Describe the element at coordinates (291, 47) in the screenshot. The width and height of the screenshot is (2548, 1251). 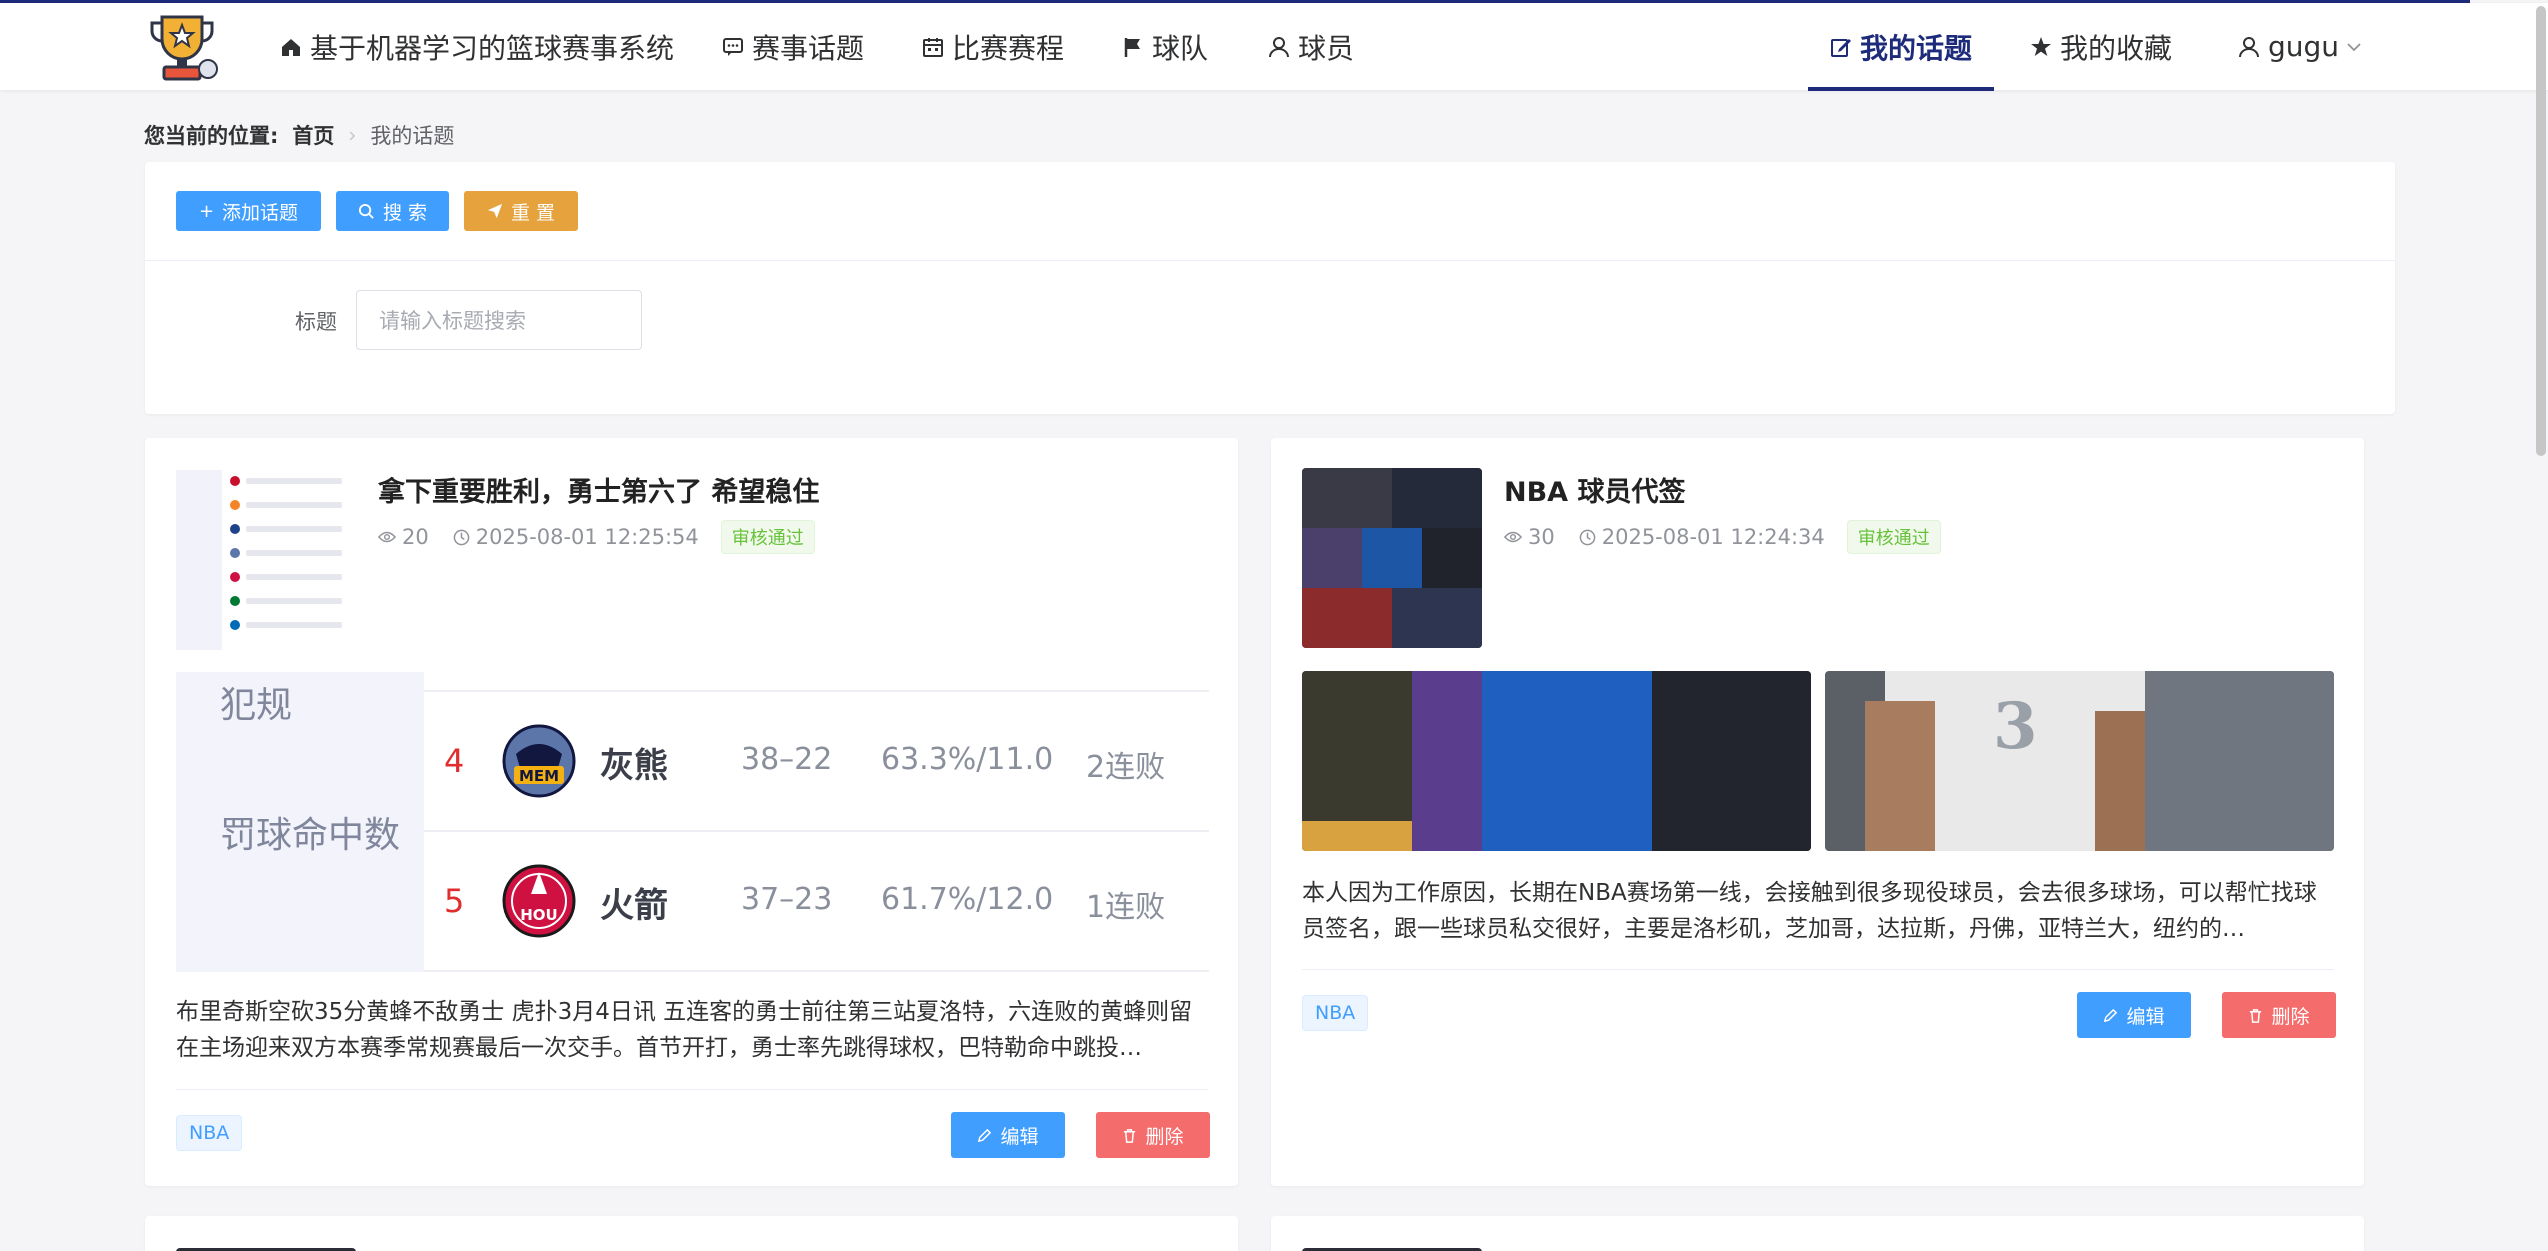
I see `home-icon` at that location.